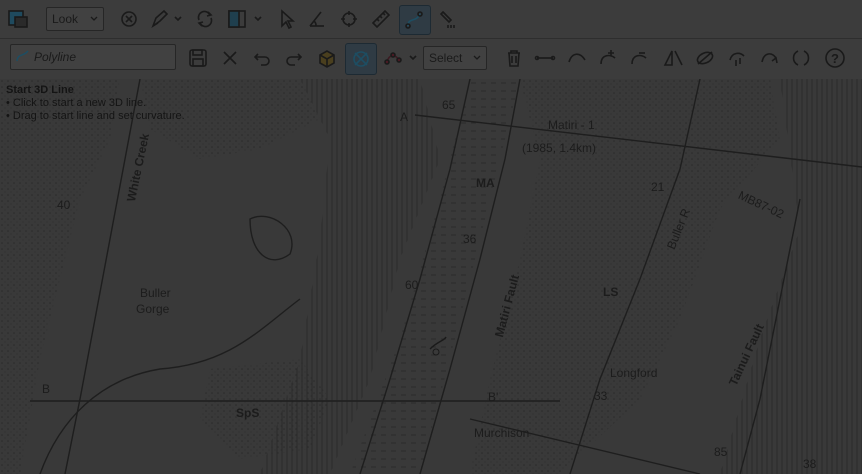  Describe the element at coordinates (394, 58) in the screenshot. I see `node-edit-icon` at that location.